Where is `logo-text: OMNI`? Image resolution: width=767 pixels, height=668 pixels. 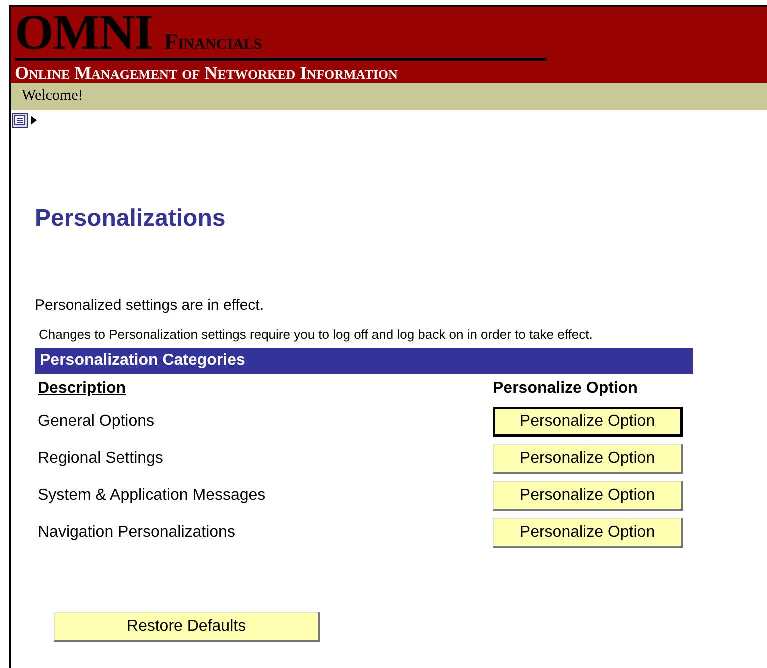 logo-text: OMNI is located at coordinates (84, 32).